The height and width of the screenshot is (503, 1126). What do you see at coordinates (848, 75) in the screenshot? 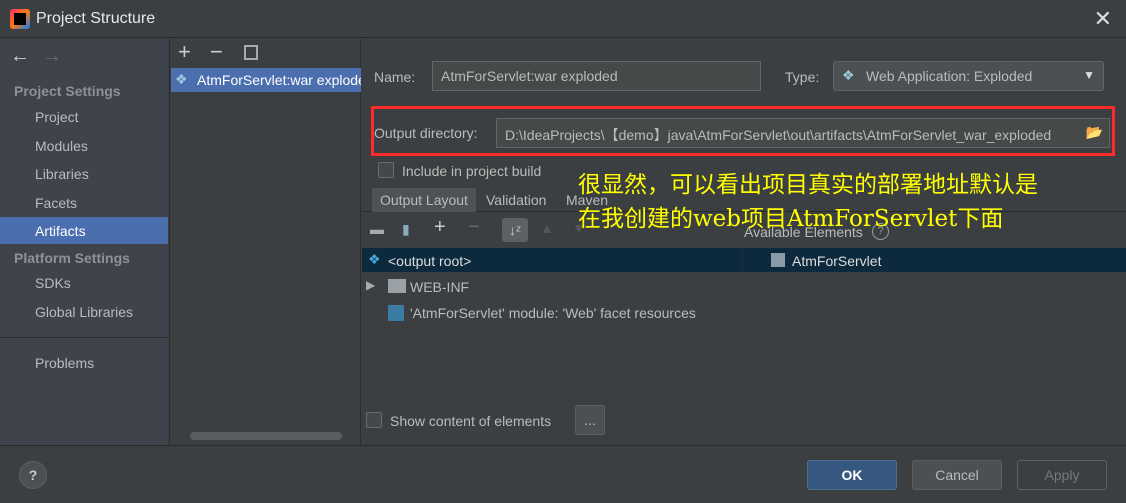
I see `web-icon: ❖` at bounding box center [848, 75].